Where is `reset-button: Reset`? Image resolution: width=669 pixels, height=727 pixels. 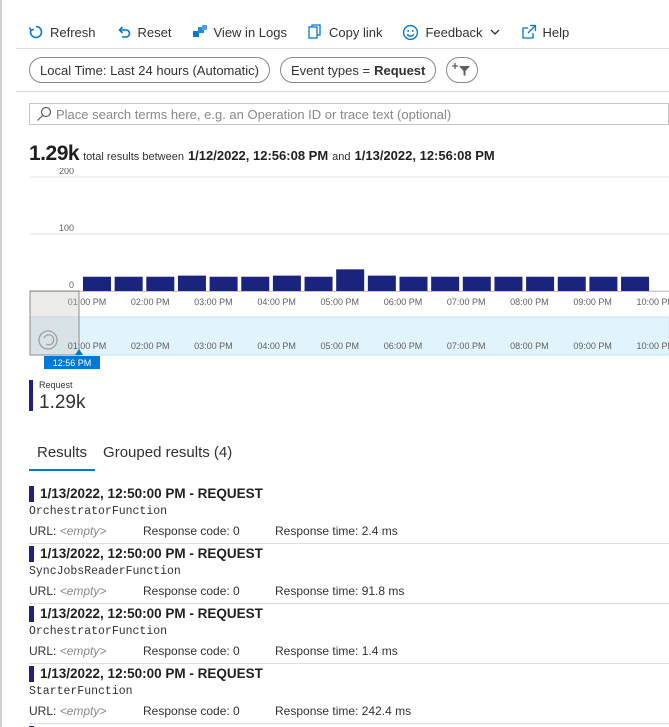 reset-button: Reset is located at coordinates (144, 32).